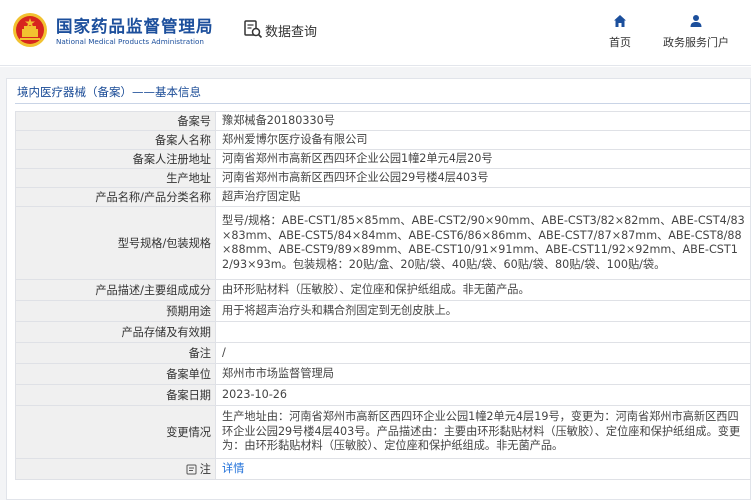 This screenshot has width=751, height=500. What do you see at coordinates (30, 30) in the screenshot?
I see `national-emblem-icon` at bounding box center [30, 30].